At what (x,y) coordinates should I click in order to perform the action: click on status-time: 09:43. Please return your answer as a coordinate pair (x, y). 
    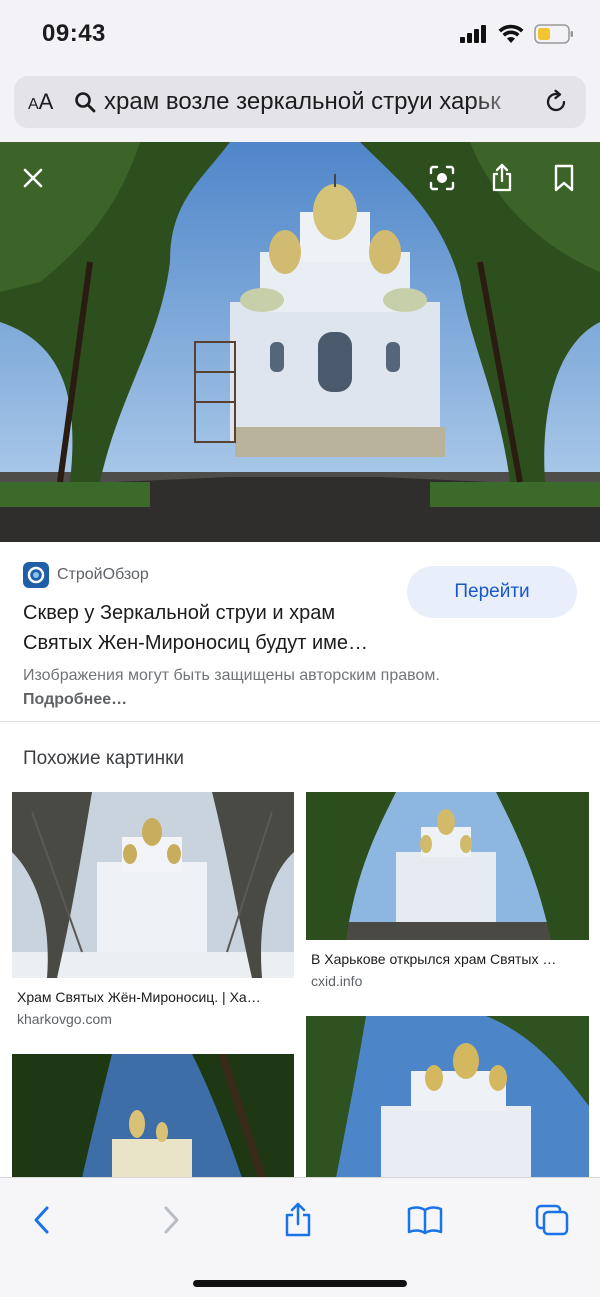
    Looking at the image, I should click on (74, 33).